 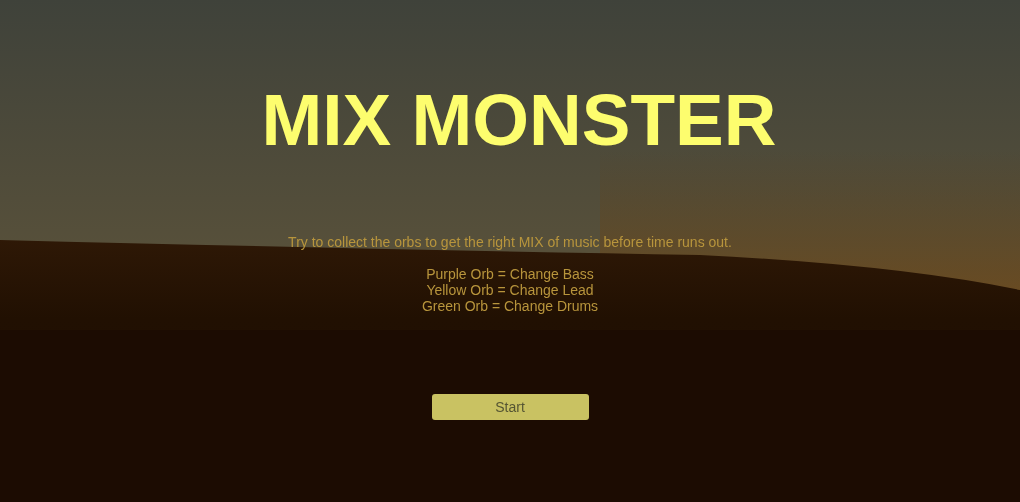 What do you see at coordinates (510, 242) in the screenshot?
I see `instructions-text: Try to collect the orbs to get the right MIX of music before time runs out.` at bounding box center [510, 242].